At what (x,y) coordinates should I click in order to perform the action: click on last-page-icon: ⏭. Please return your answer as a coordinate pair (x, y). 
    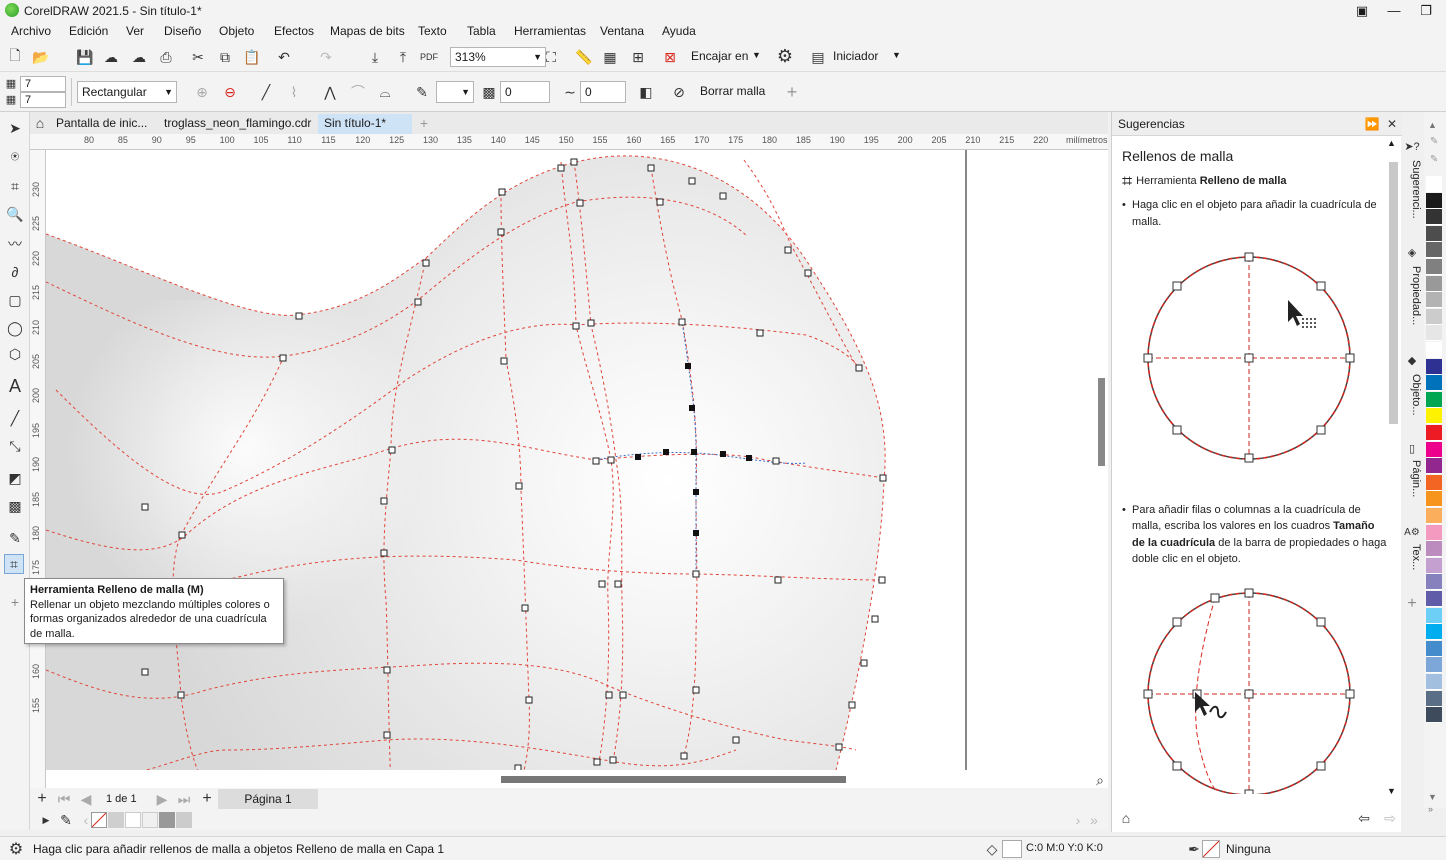
    Looking at the image, I should click on (184, 799).